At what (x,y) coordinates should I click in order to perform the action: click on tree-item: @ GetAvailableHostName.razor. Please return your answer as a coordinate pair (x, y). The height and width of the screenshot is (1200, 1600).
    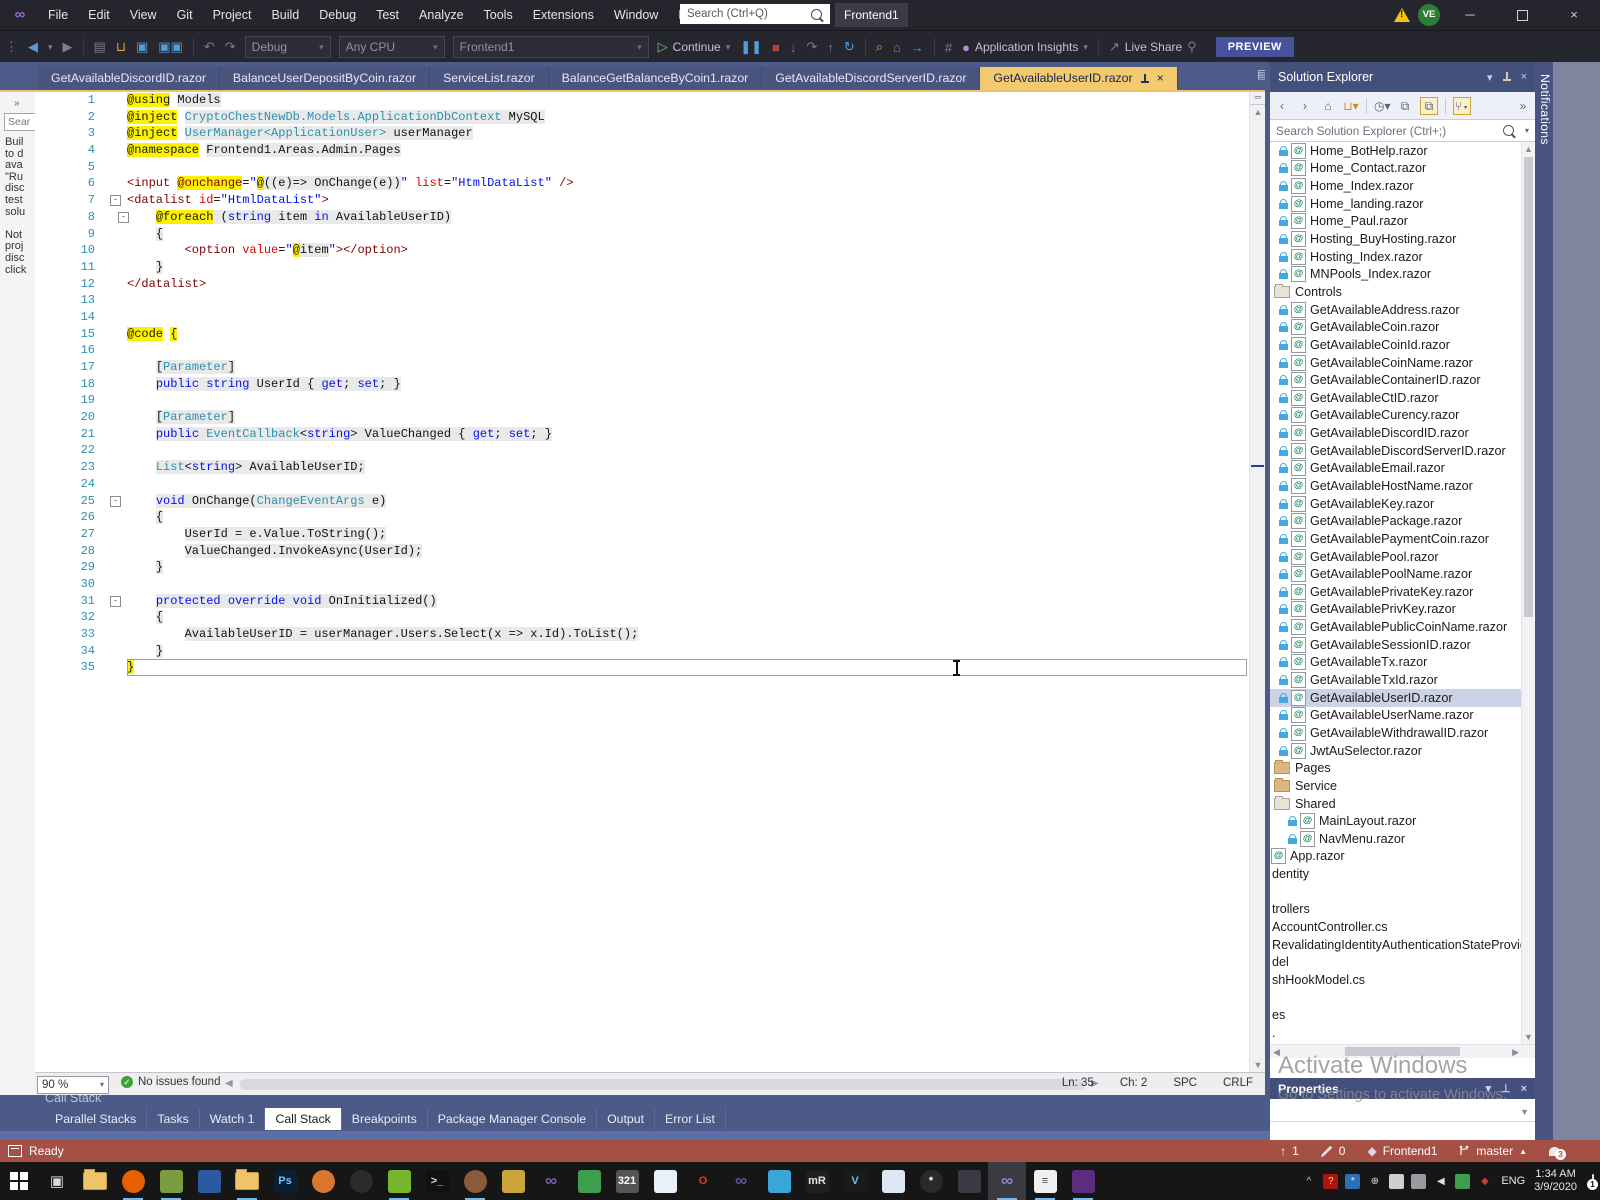
    Looking at the image, I should click on (1402, 486).